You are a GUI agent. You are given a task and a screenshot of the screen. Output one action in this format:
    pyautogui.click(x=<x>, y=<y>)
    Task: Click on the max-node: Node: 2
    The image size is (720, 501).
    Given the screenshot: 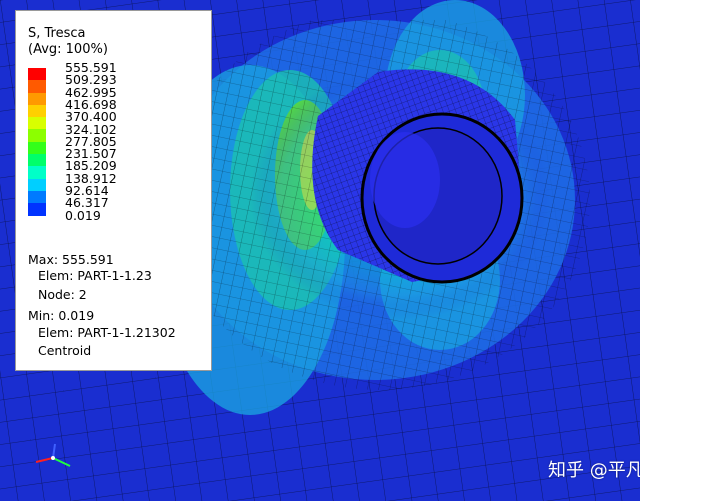 What is the action you would take?
    pyautogui.click(x=62, y=294)
    